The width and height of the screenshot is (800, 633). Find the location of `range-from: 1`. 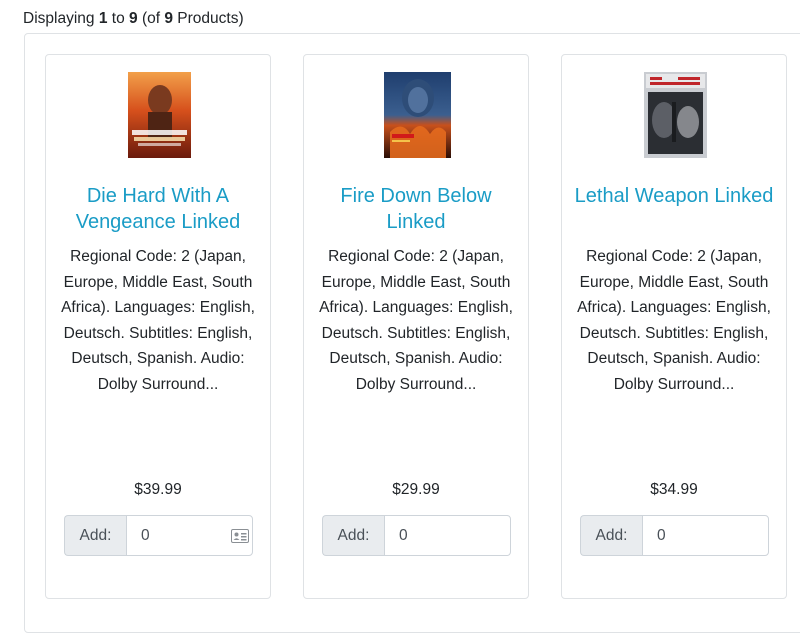

range-from: 1 is located at coordinates (103, 18).